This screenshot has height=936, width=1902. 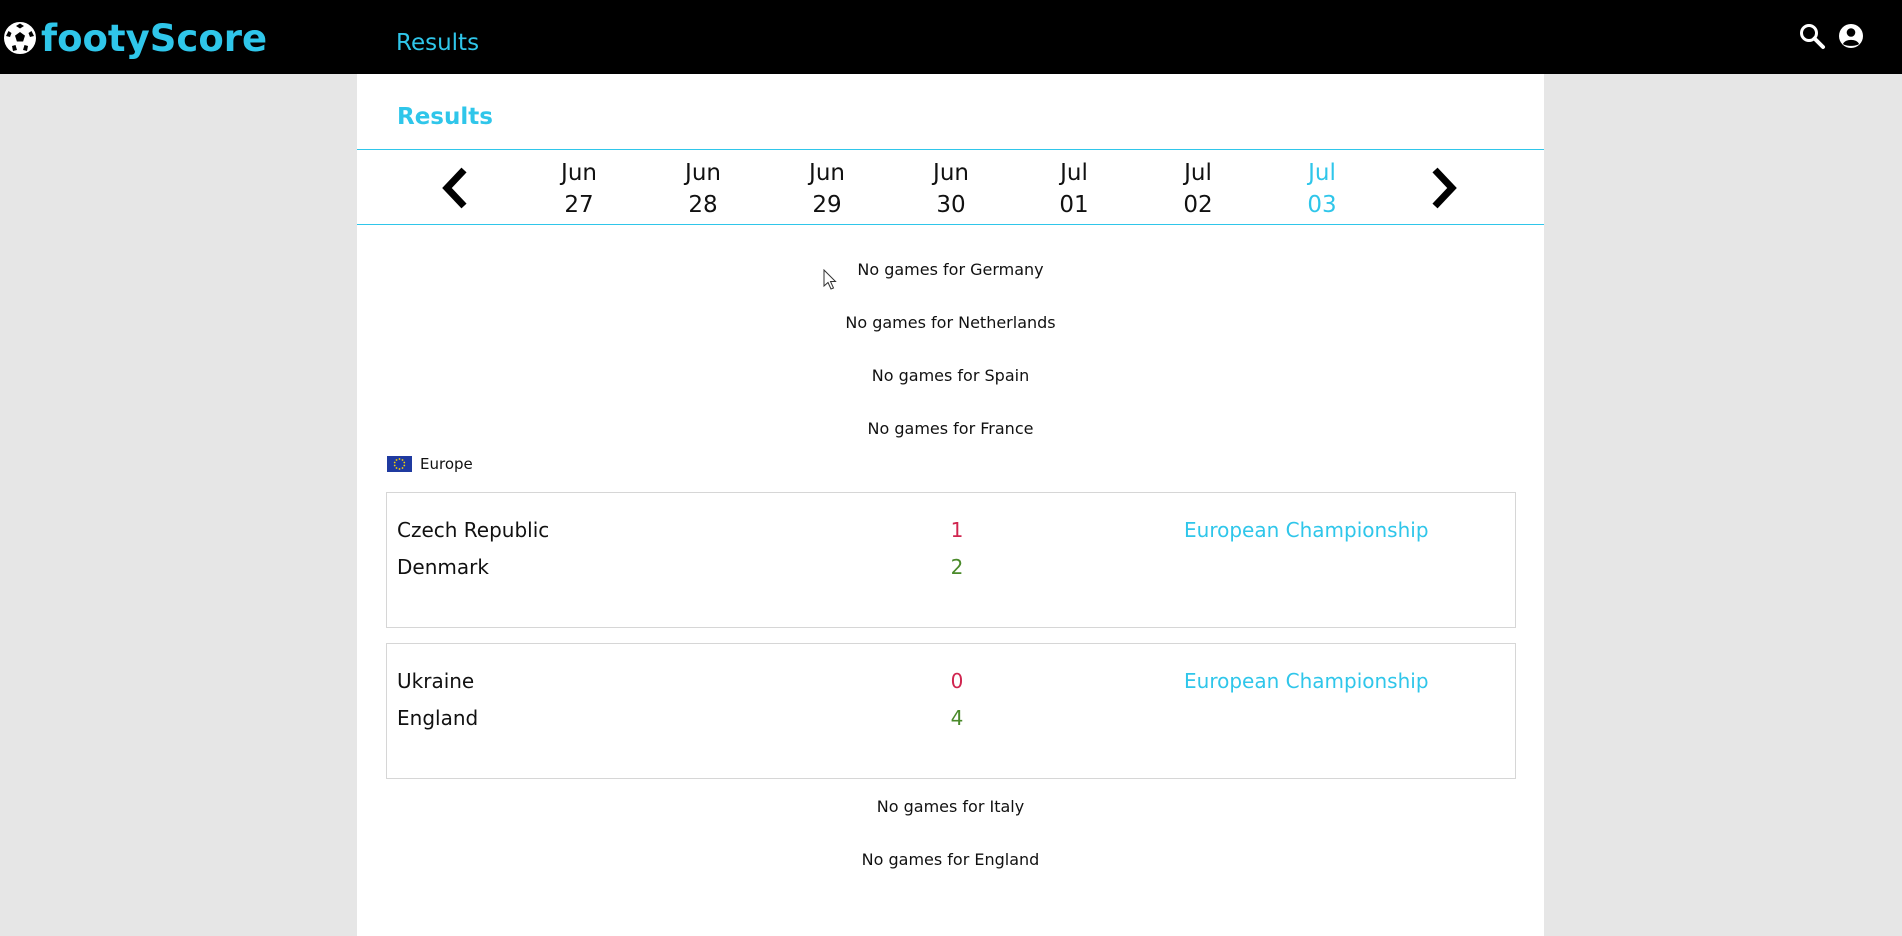 I want to click on home-team-score: 1, so click(x=957, y=530).